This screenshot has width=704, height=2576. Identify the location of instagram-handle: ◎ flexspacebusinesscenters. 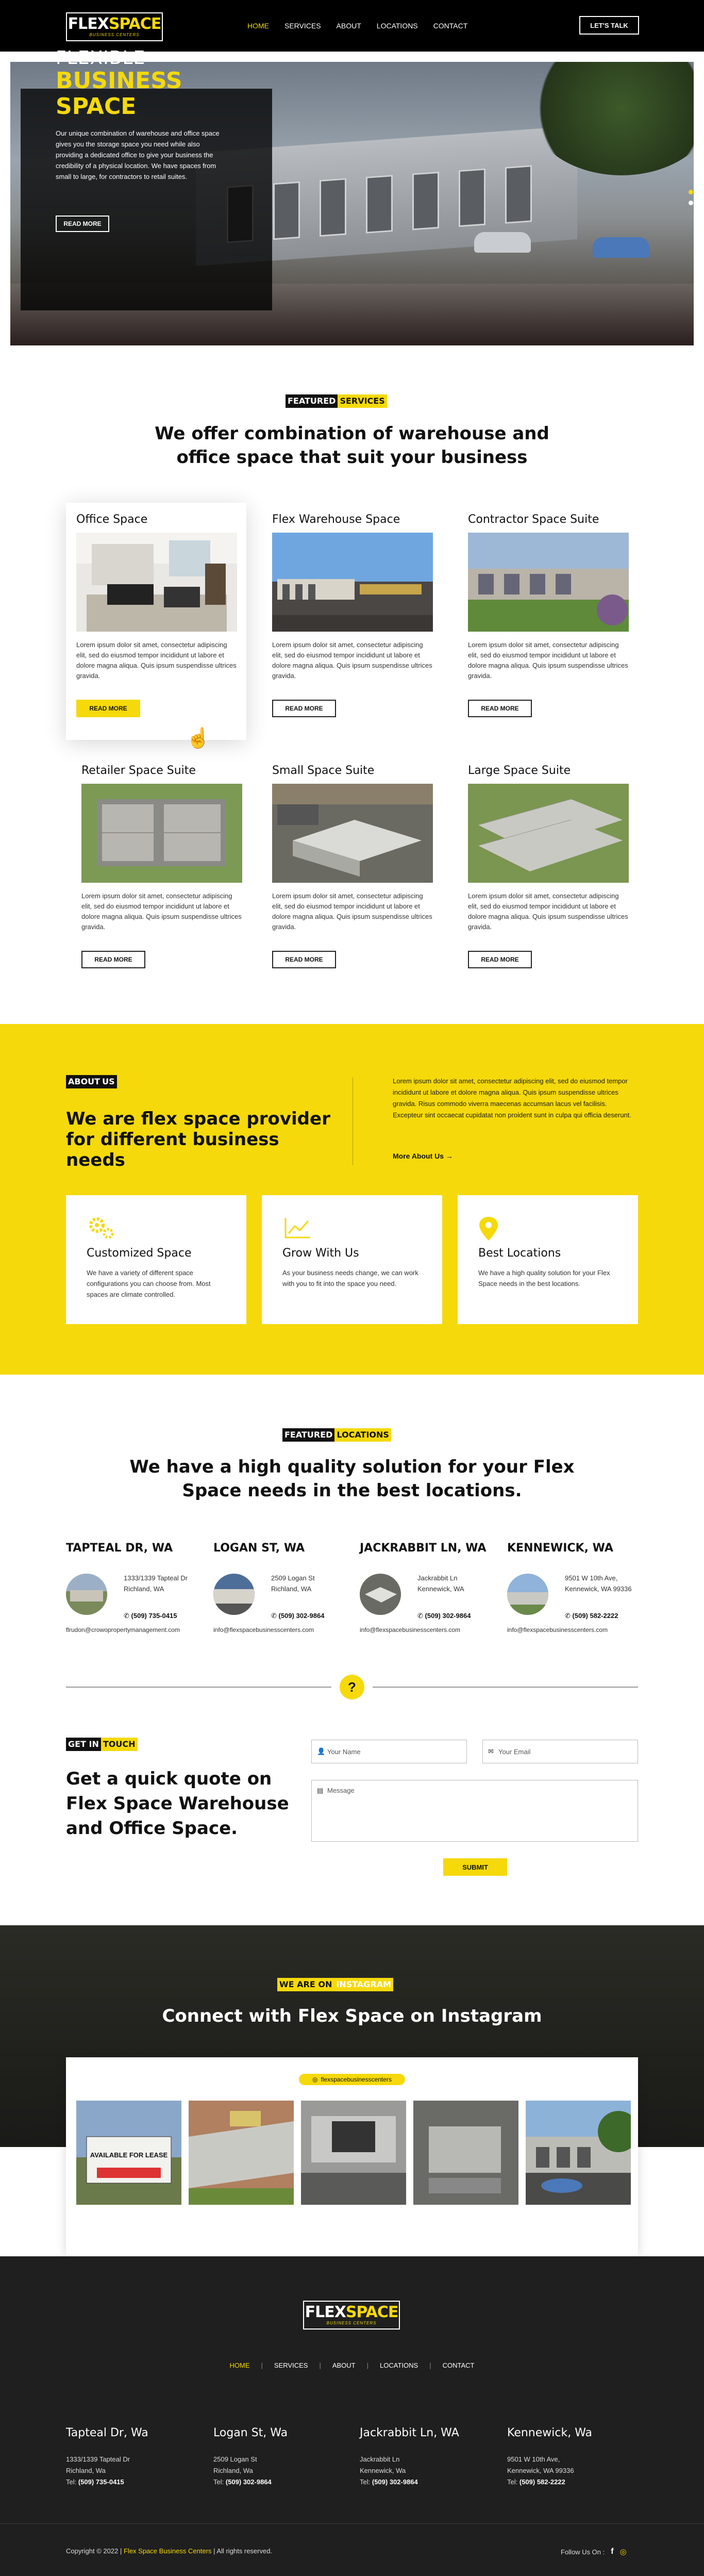
(352, 2079).